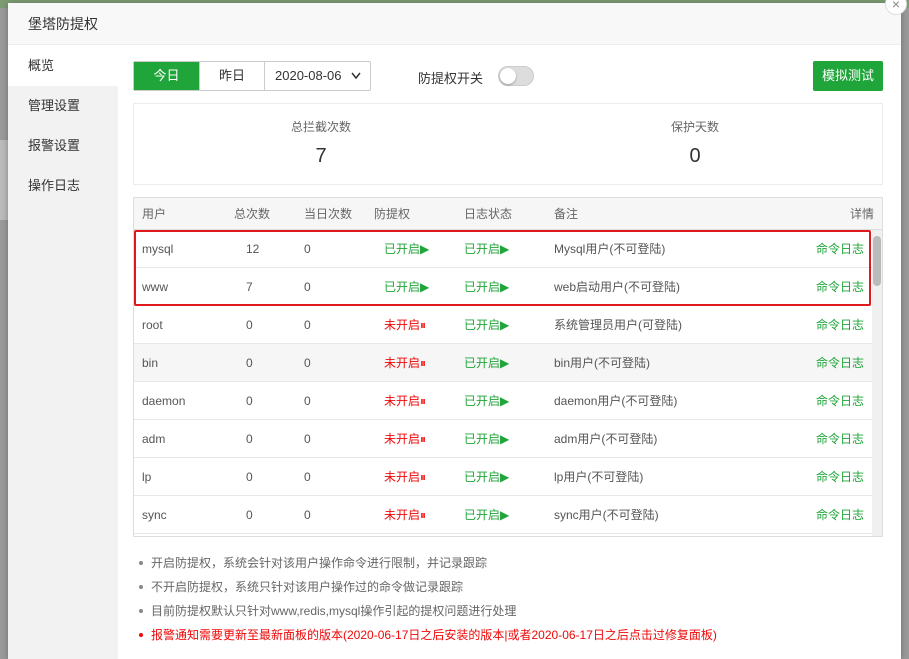 Image resolution: width=909 pixels, height=659 pixels. Describe the element at coordinates (848, 76) in the screenshot. I see `simulate-test-button: 模拟测试` at that location.